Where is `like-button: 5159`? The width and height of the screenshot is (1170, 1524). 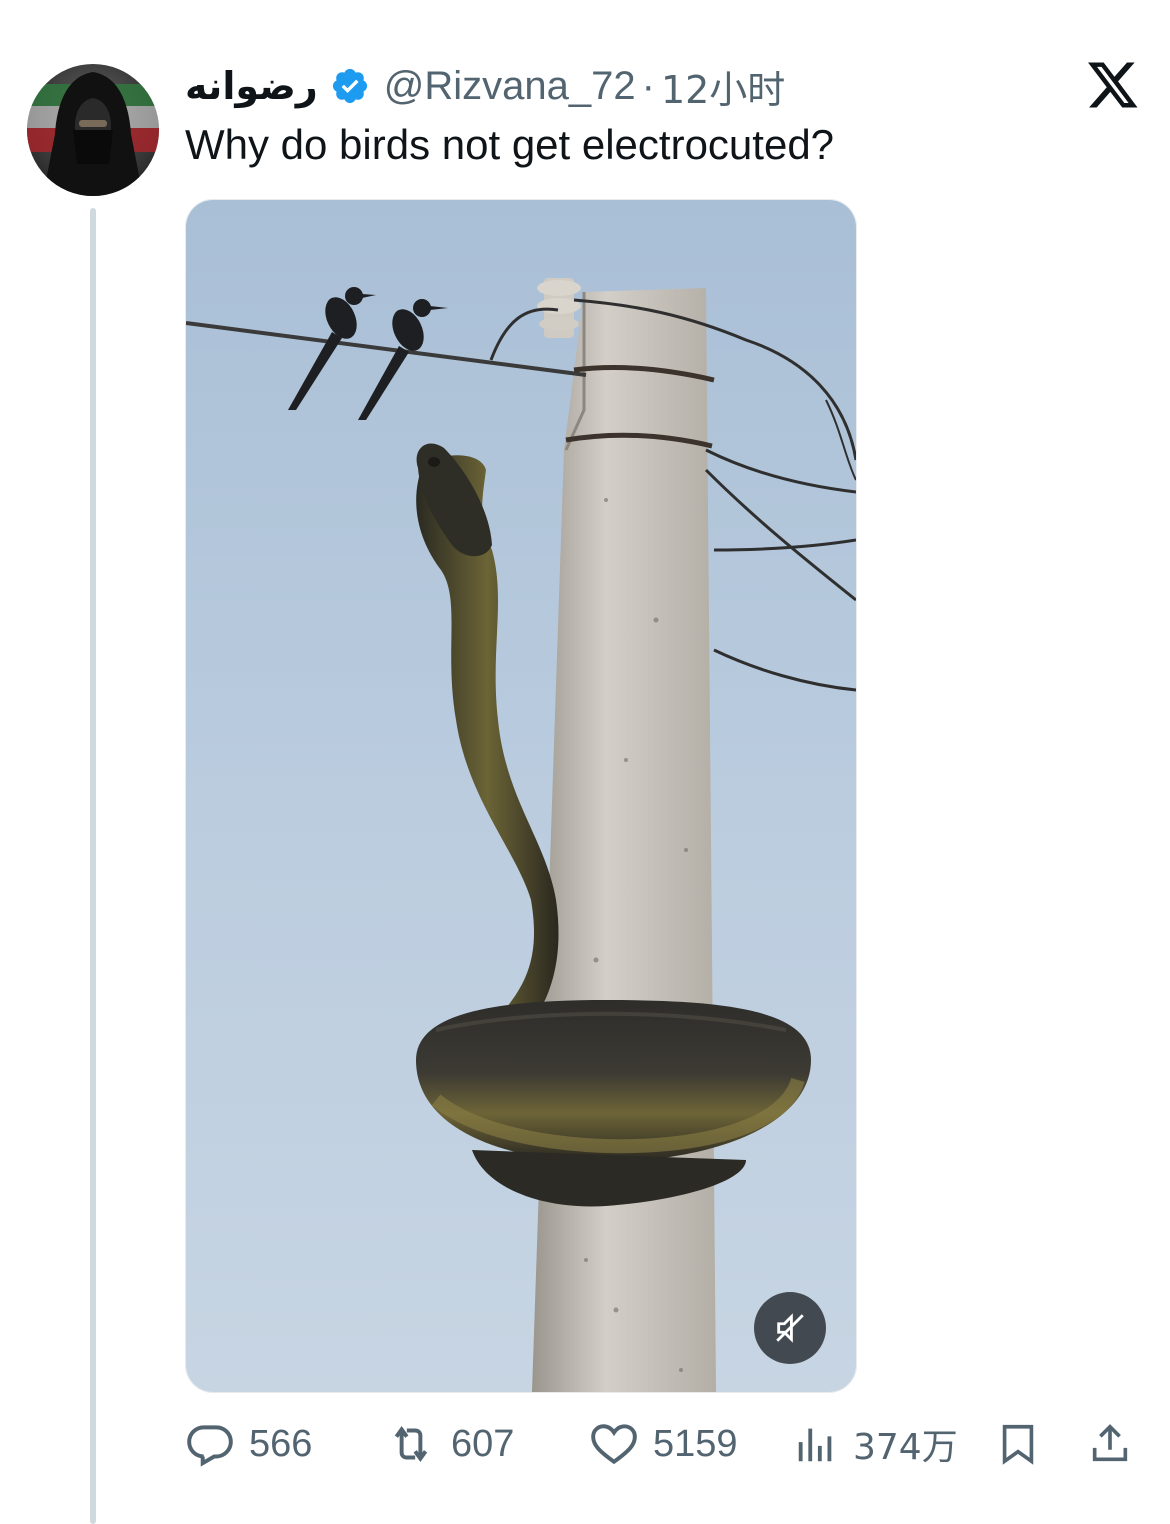
like-button: 5159 is located at coordinates (663, 1444).